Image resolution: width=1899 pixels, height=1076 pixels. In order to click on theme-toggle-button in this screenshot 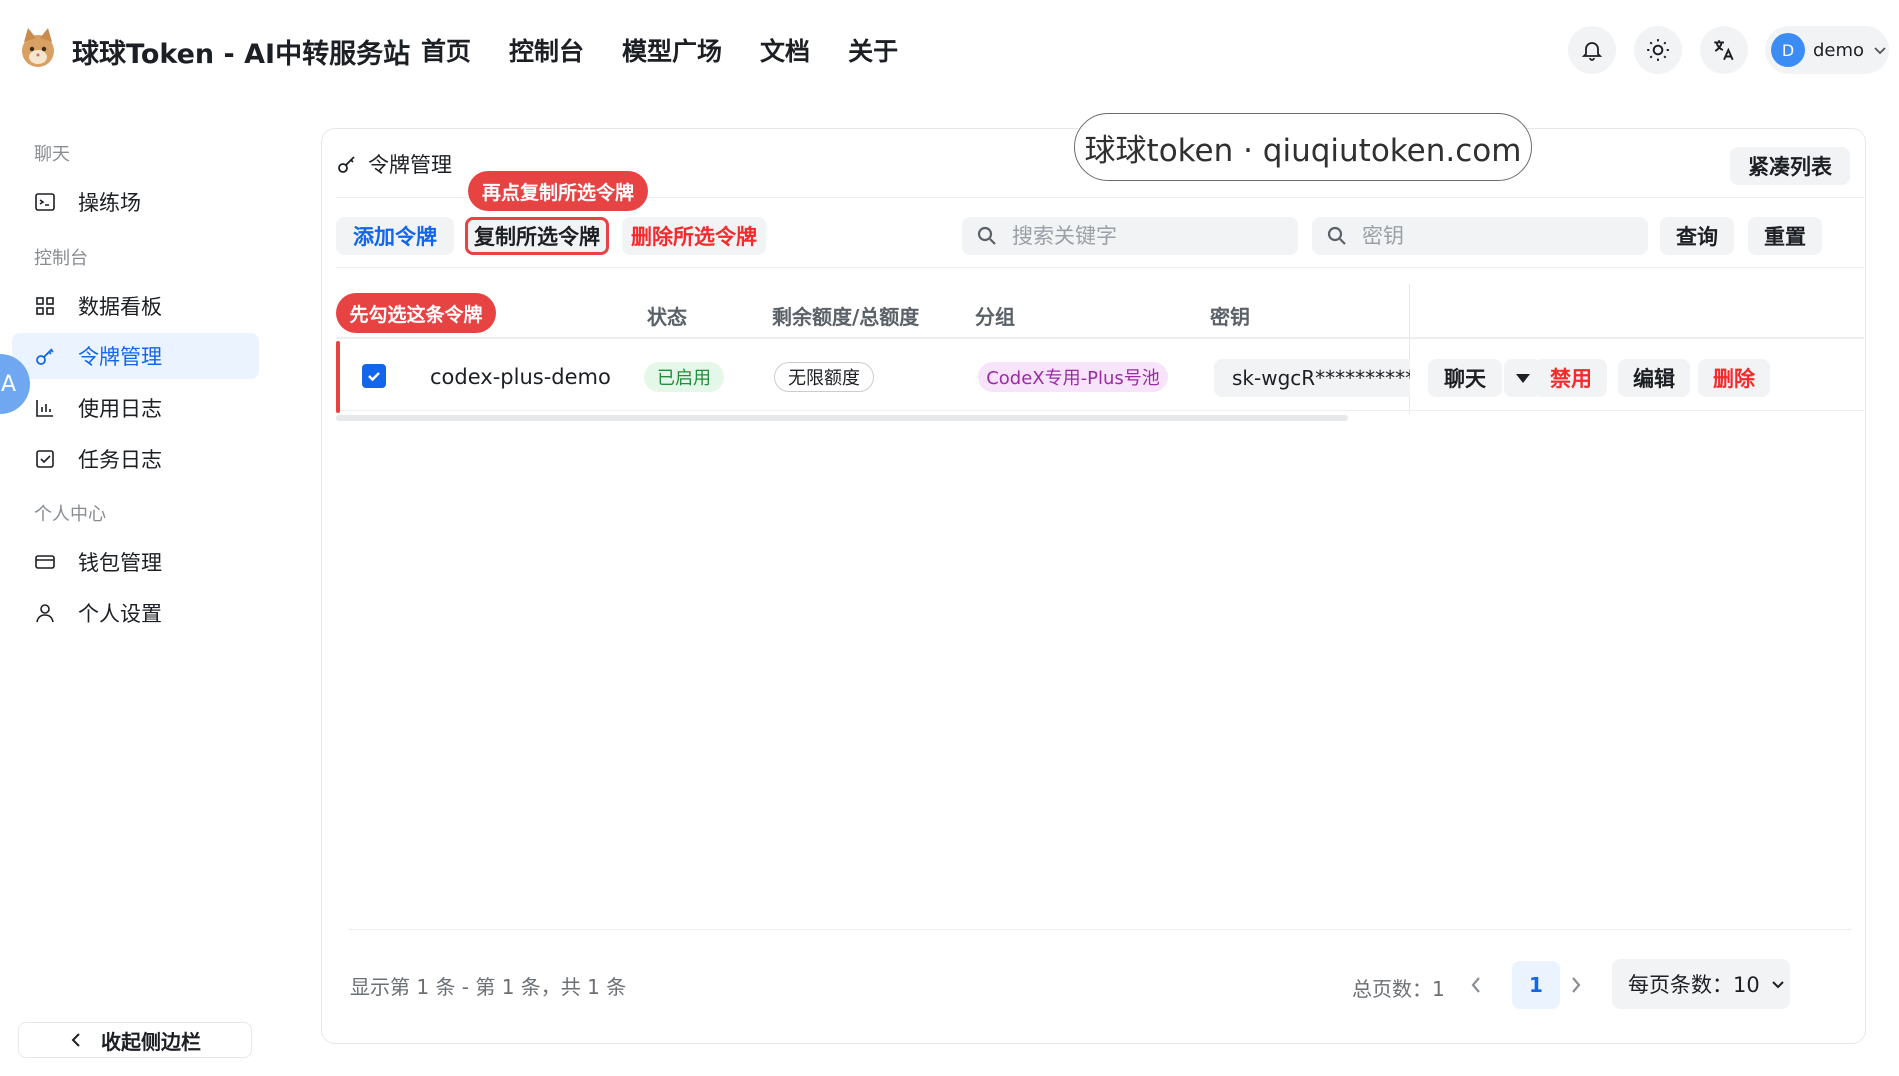, I will do `click(1658, 50)`.